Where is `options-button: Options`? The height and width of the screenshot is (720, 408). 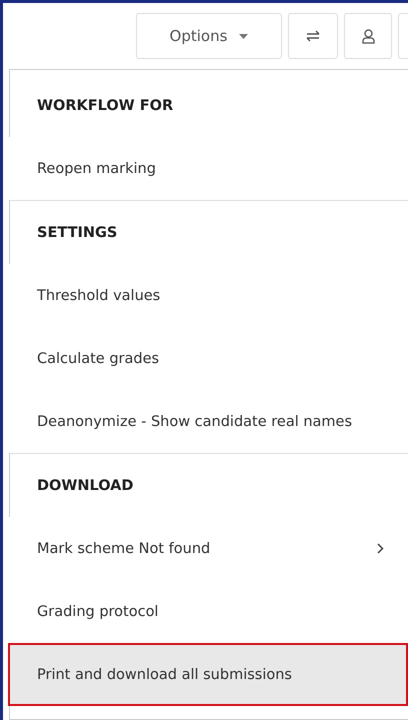
options-button: Options is located at coordinates (209, 36).